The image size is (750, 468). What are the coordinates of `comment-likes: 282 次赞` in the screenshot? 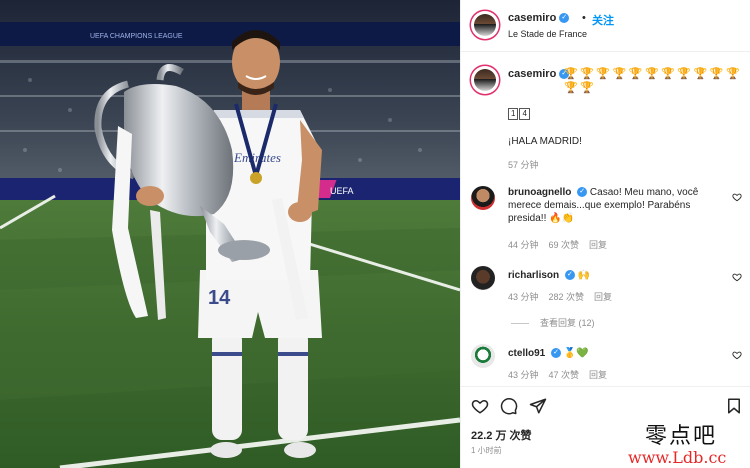 It's located at (567, 297).